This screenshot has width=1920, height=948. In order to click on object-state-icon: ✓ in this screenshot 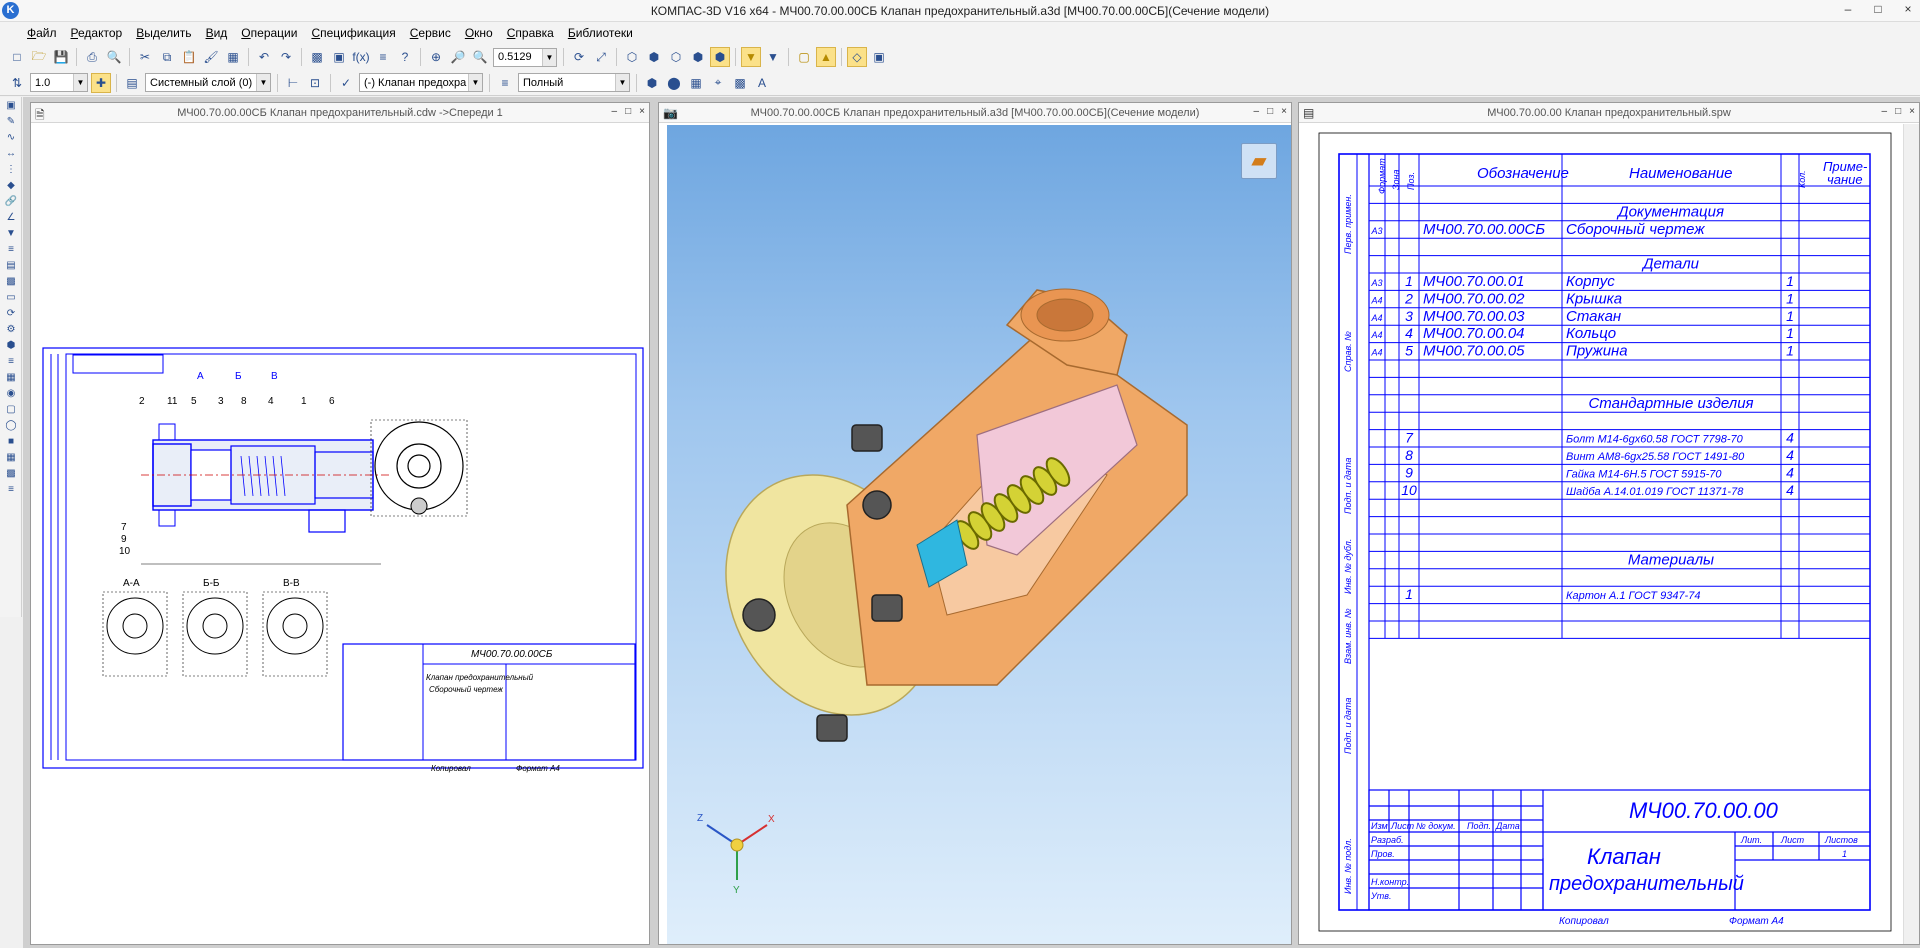, I will do `click(346, 83)`.